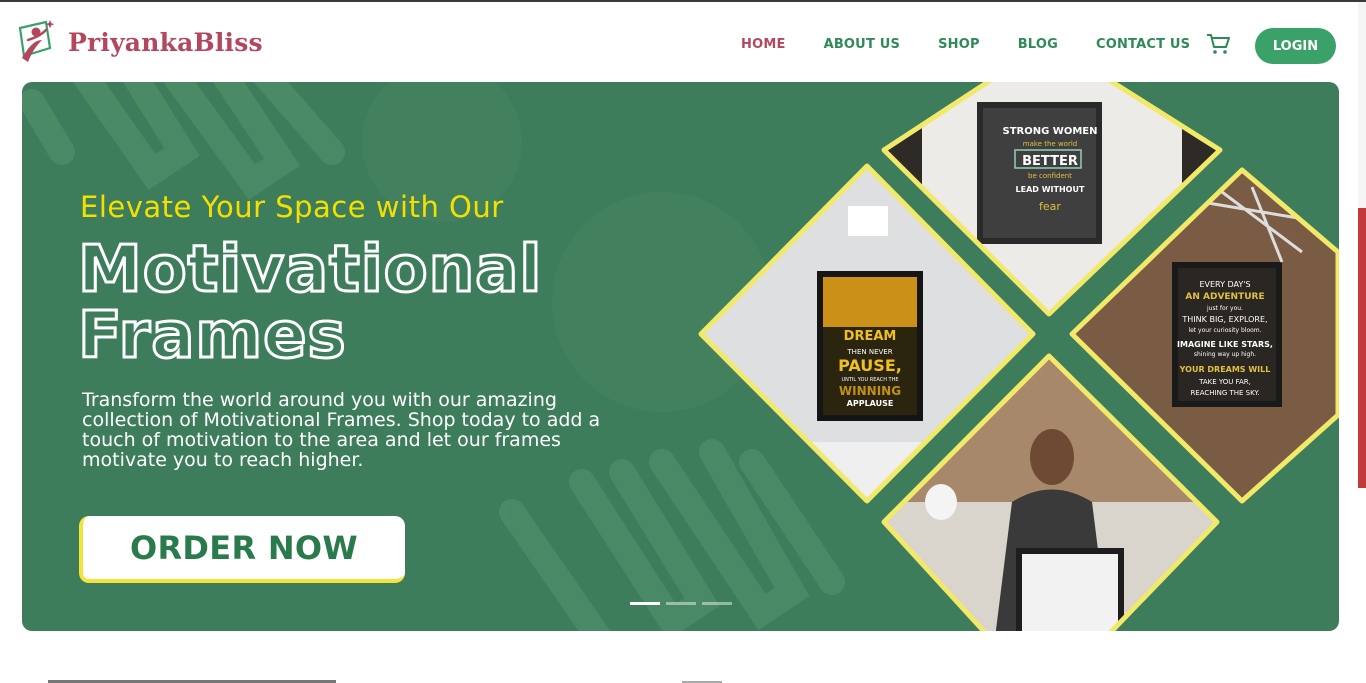 The image size is (1366, 683). Describe the element at coordinates (869, 352) in the screenshot. I see `frame-left-line2: THEN NEVER` at that location.